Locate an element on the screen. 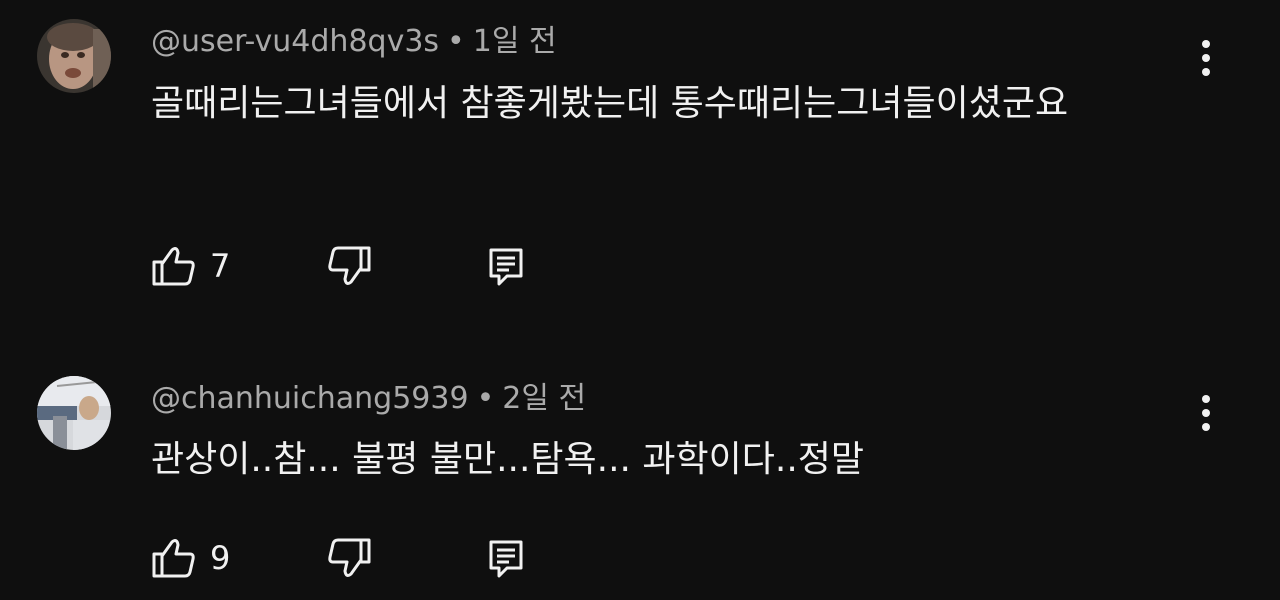 The height and width of the screenshot is (600, 1280). comment-meta: @chanhuichang5939 • 2일 전 is located at coordinates (368, 399).